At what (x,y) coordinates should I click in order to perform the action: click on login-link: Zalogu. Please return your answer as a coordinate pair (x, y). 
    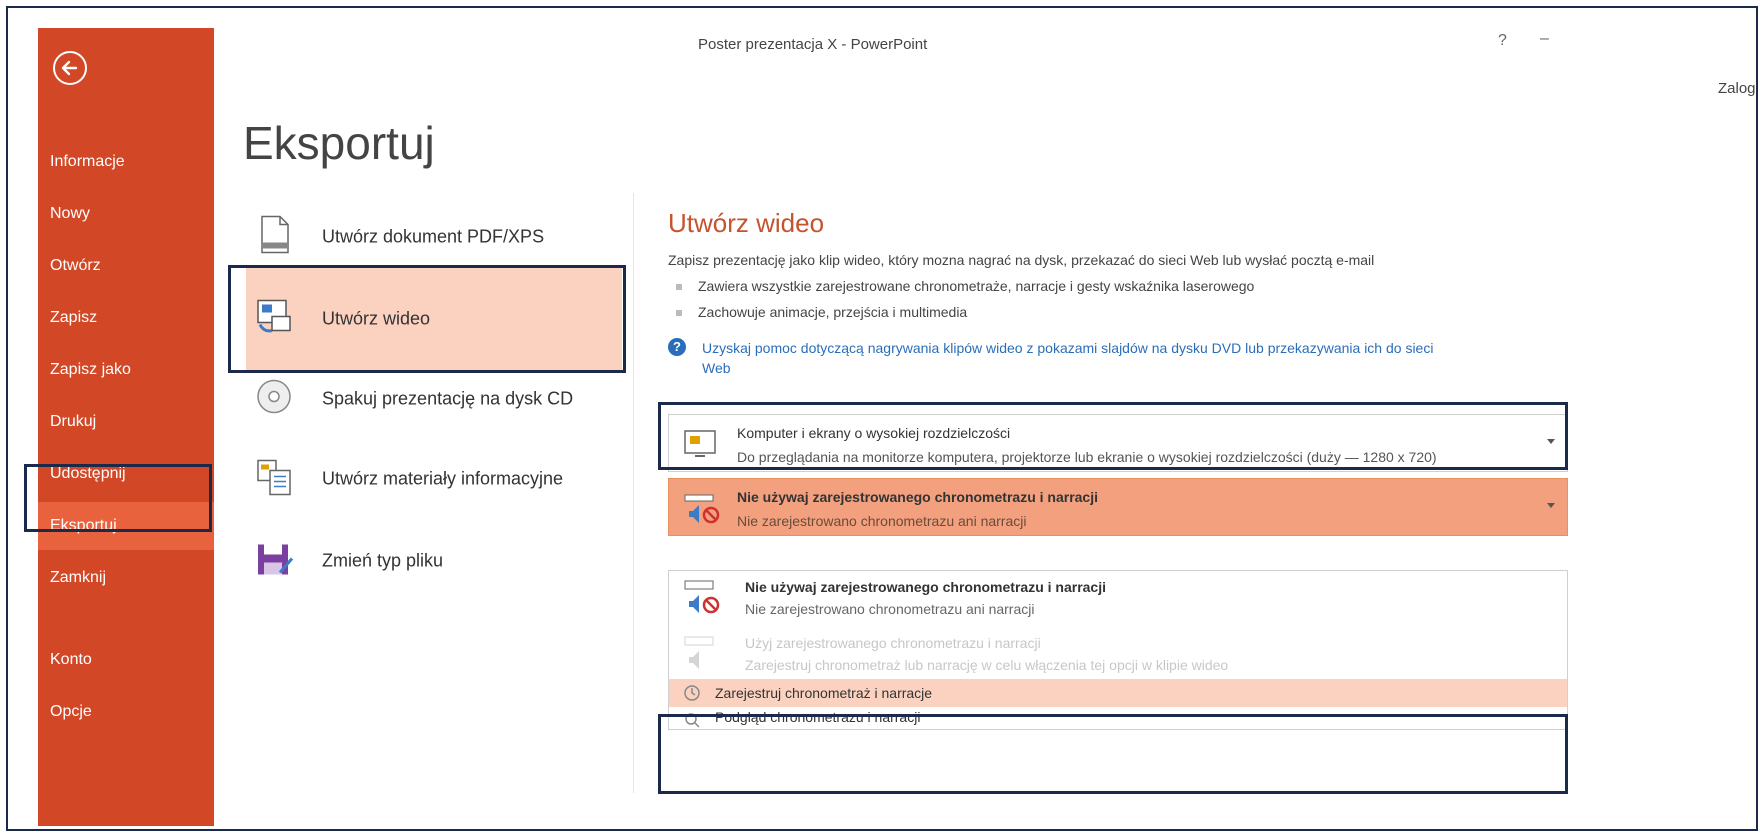
    Looking at the image, I should click on (1737, 88).